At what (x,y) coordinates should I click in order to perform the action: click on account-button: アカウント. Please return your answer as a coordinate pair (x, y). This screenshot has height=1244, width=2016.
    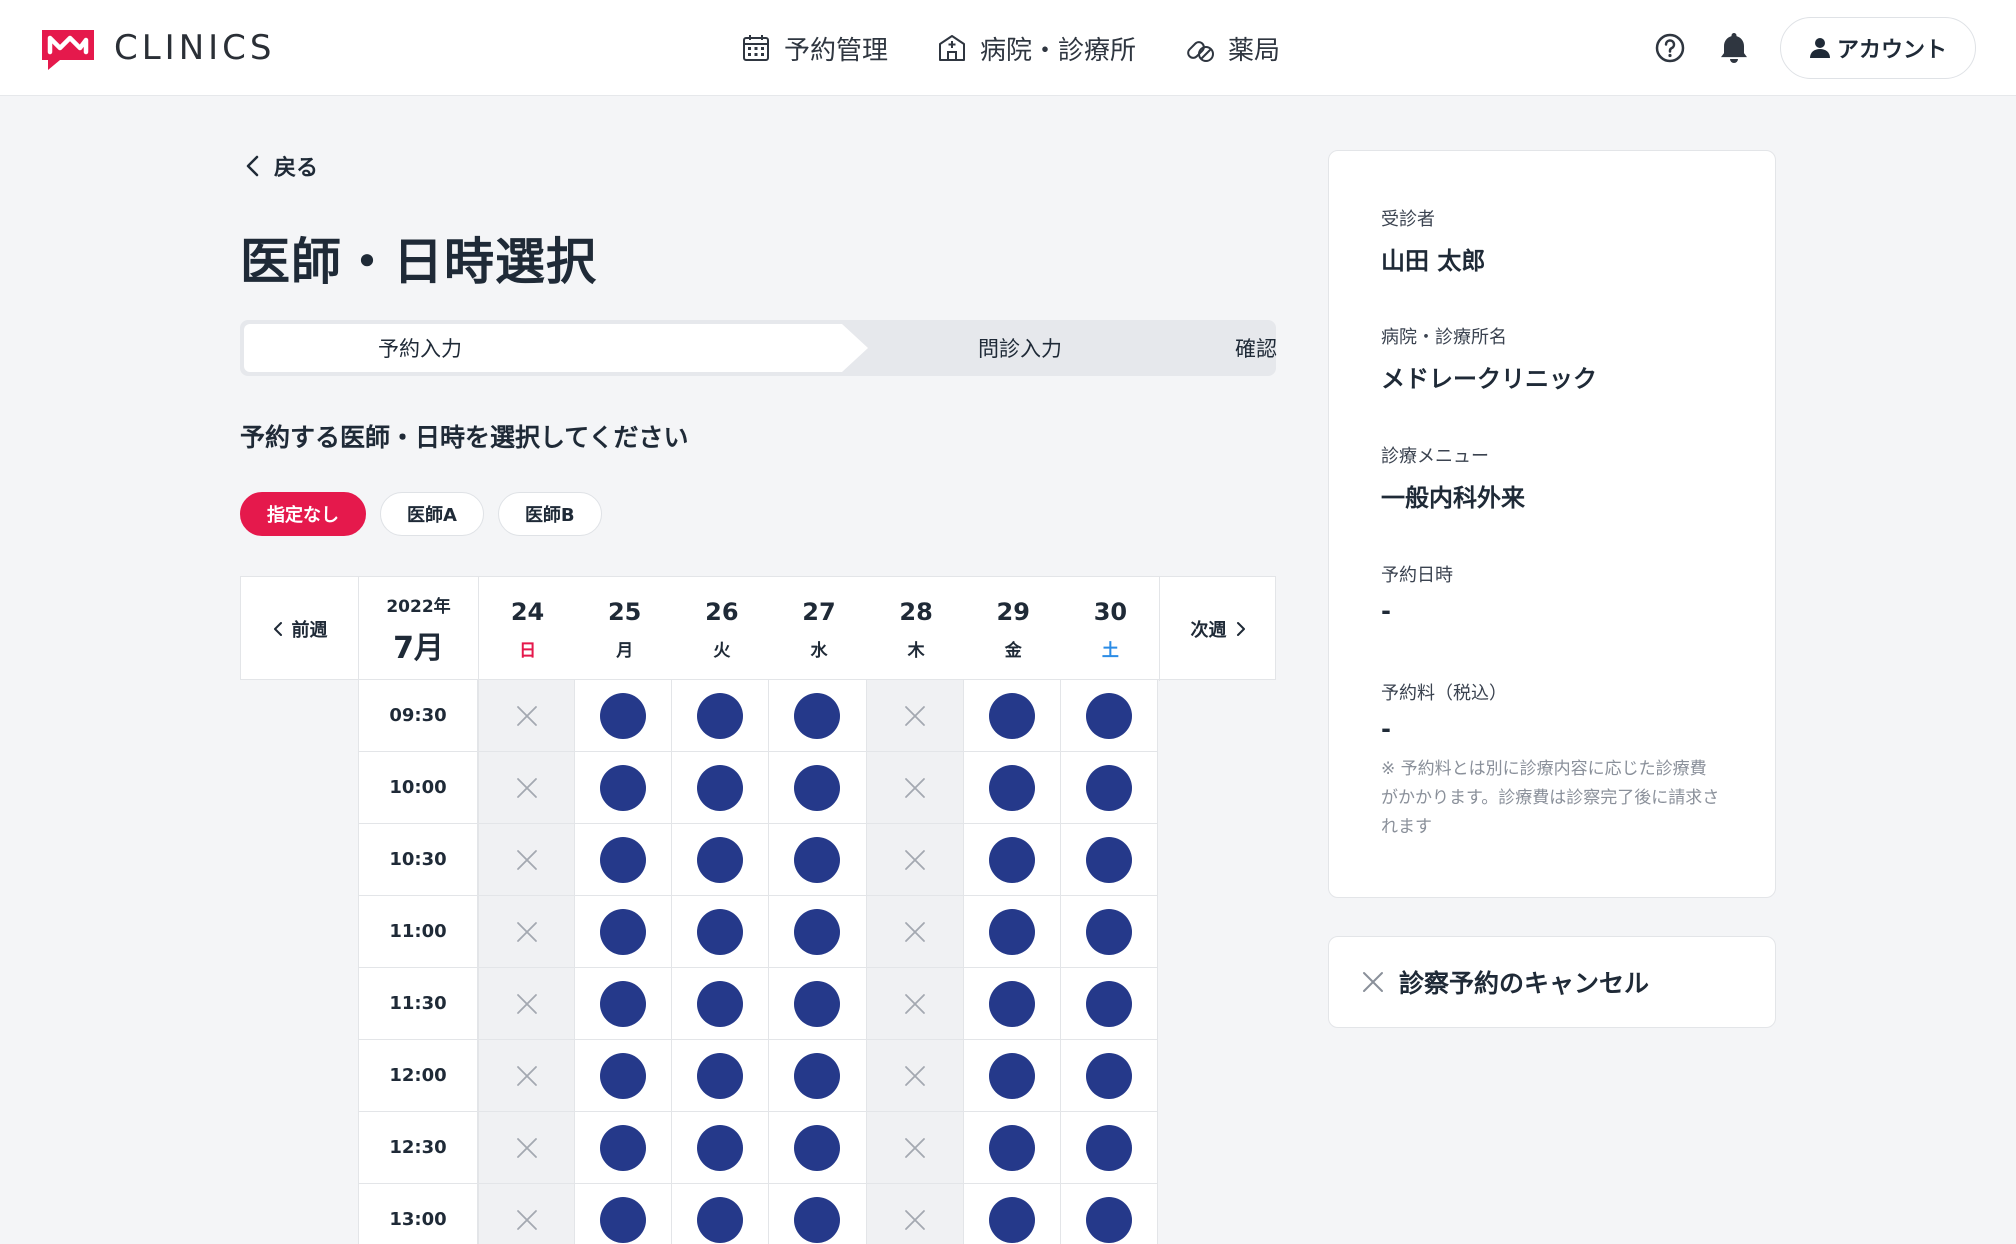
    Looking at the image, I should click on (1878, 48).